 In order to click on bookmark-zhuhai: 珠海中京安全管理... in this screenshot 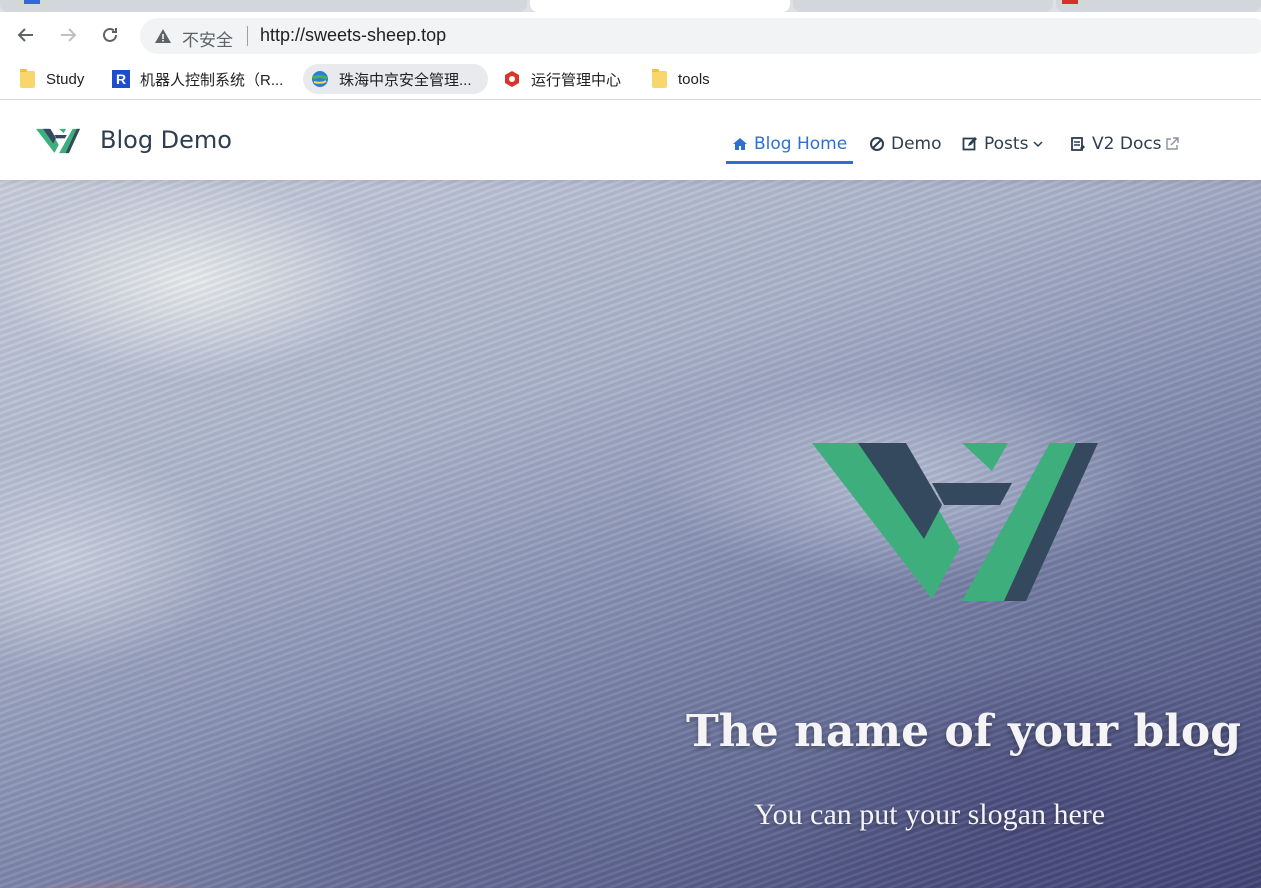, I will do `click(395, 79)`.